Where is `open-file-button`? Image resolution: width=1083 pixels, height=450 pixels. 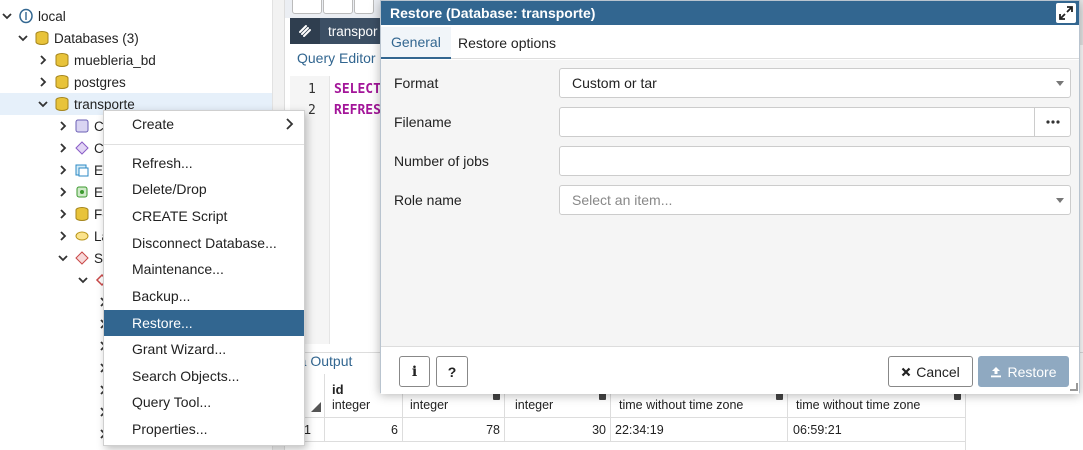
open-file-button is located at coordinates (307, 7).